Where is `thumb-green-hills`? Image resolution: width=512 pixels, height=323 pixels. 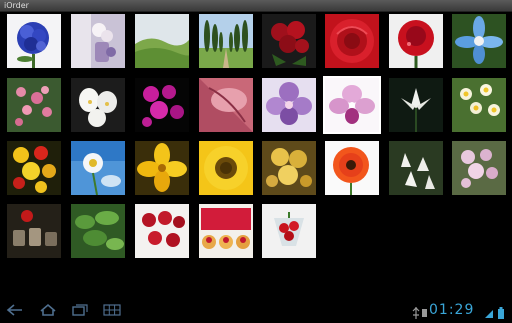 thumb-green-hills is located at coordinates (162, 41).